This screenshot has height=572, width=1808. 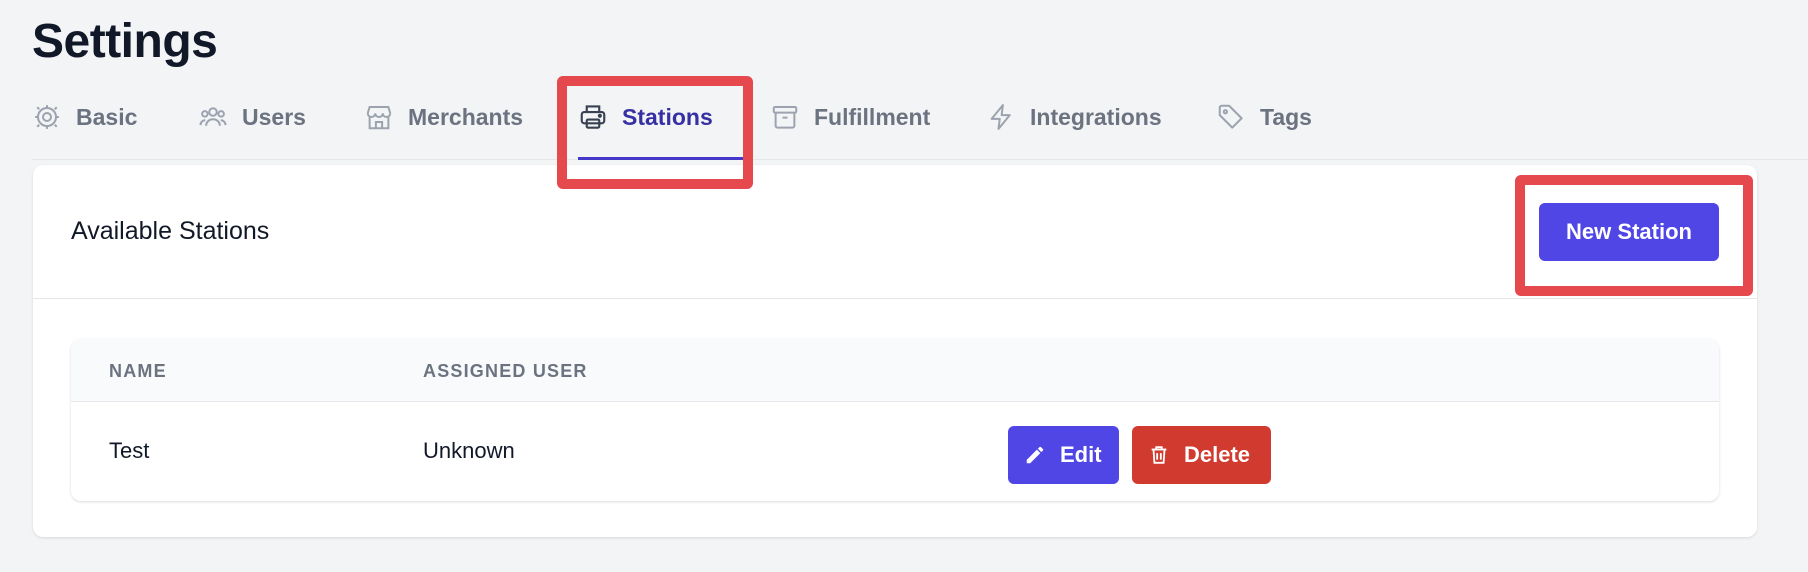 I want to click on column-header-assigned-user: ASSIGNED USER, so click(x=505, y=371).